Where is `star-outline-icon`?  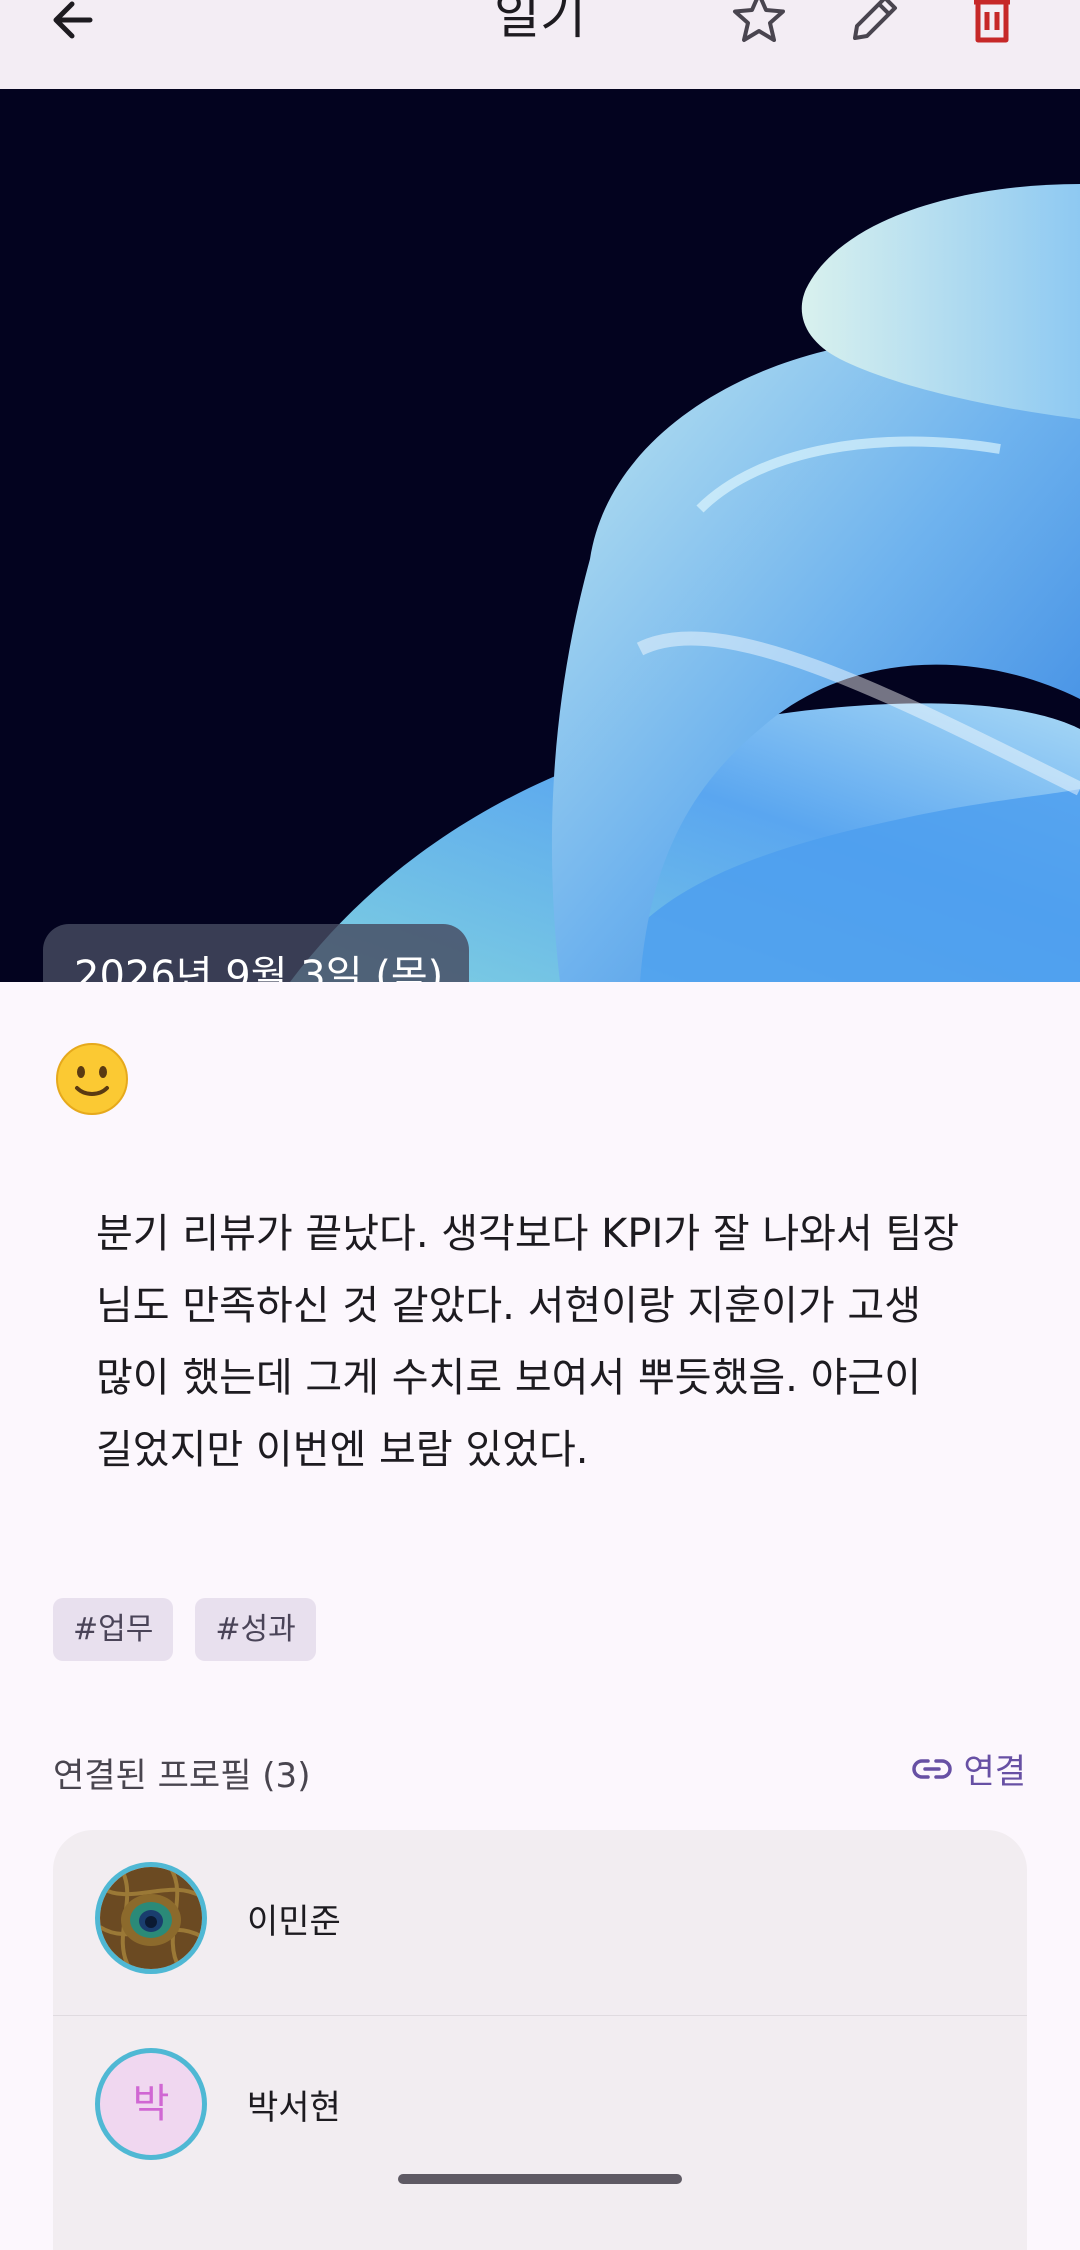 star-outline-icon is located at coordinates (759, 21).